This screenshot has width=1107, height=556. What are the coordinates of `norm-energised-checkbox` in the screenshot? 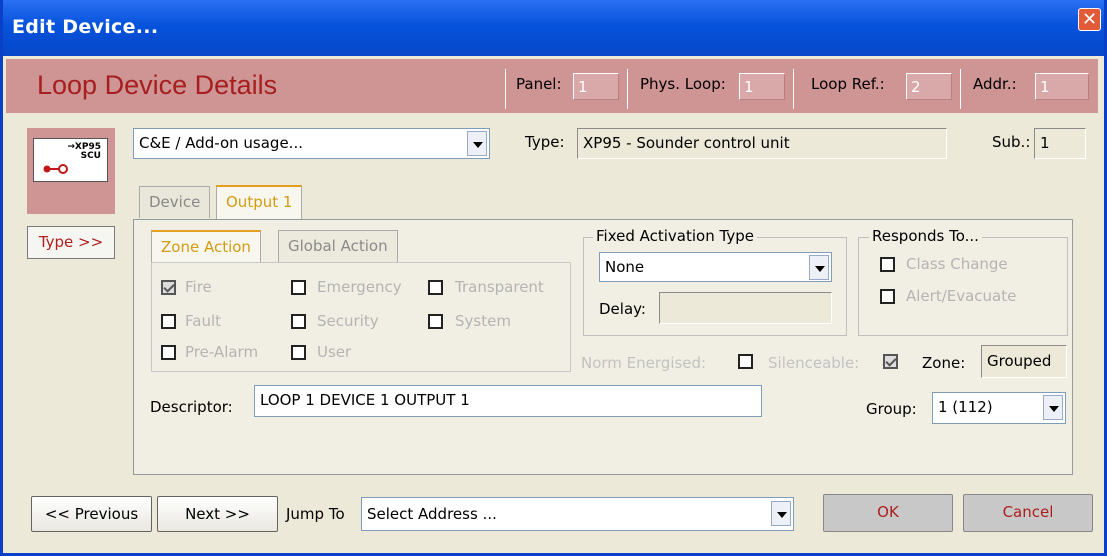 It's located at (745, 361).